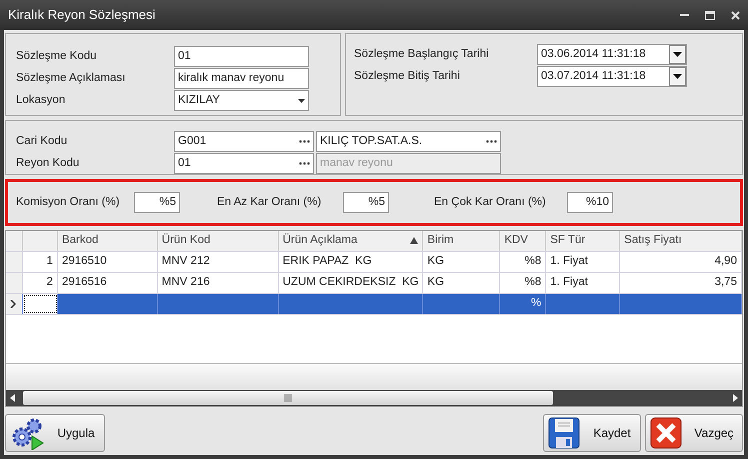  What do you see at coordinates (244, 141) in the screenshot?
I see `lookup-field: G001` at bounding box center [244, 141].